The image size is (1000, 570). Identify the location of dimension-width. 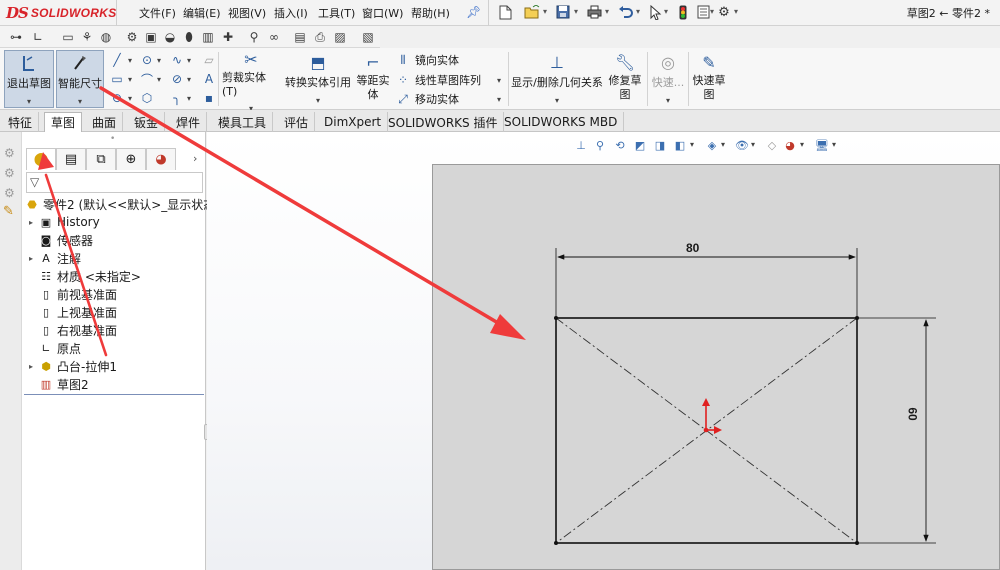
(706, 282).